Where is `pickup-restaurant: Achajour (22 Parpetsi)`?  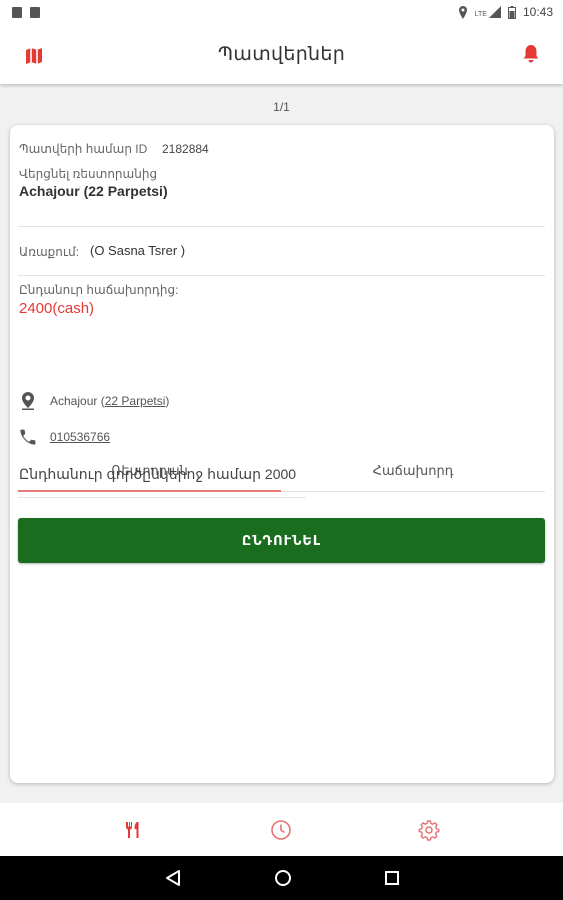
pickup-restaurant: Achajour (22 Parpetsi) is located at coordinates (93, 191).